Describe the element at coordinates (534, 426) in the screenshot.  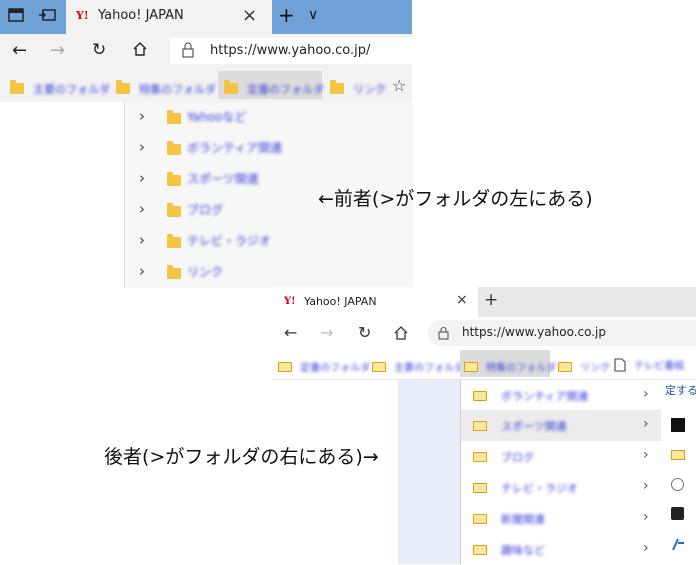
I see `bottom-dropdown-item-label: スポーツ関連` at that location.